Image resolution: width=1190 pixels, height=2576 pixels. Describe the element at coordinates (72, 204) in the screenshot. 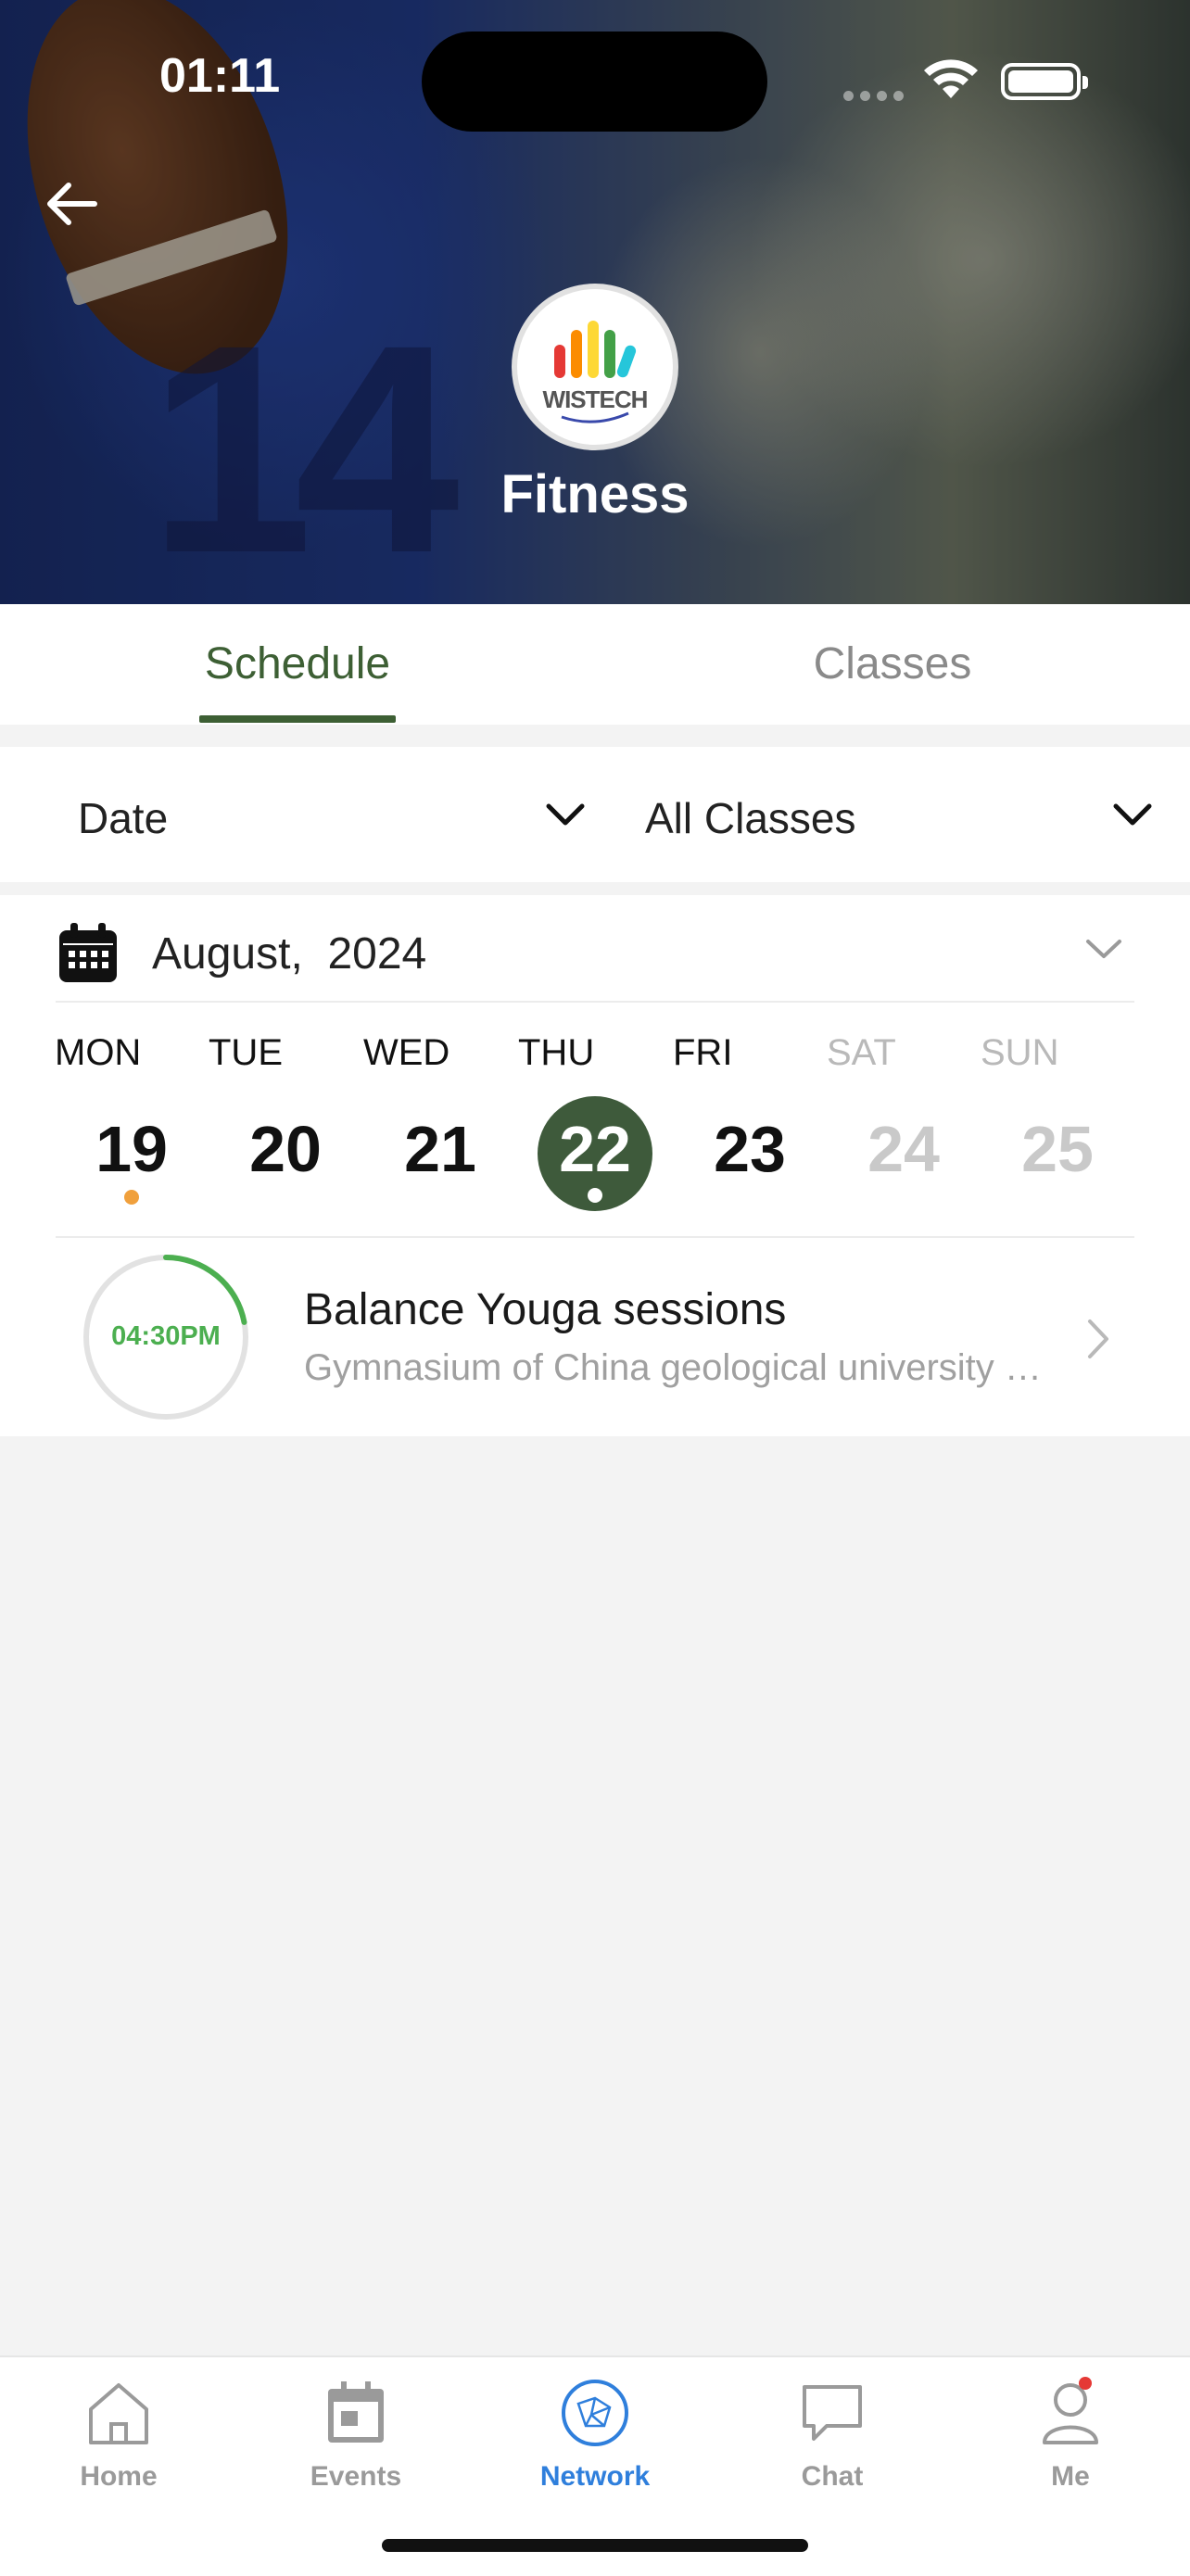

I see `back-arrow-icon` at that location.